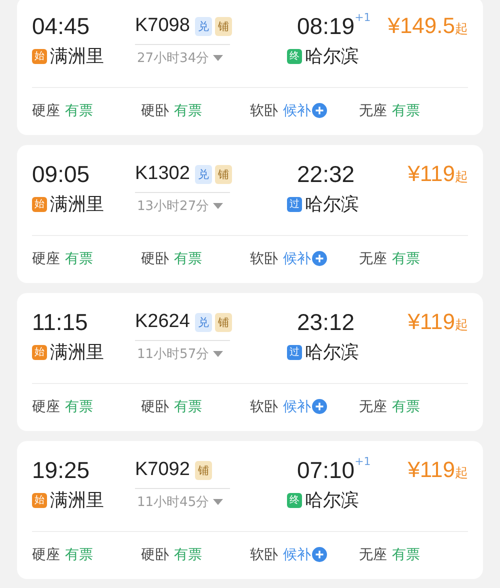  Describe the element at coordinates (428, 26) in the screenshot. I see `price: ¥149.5起` at that location.